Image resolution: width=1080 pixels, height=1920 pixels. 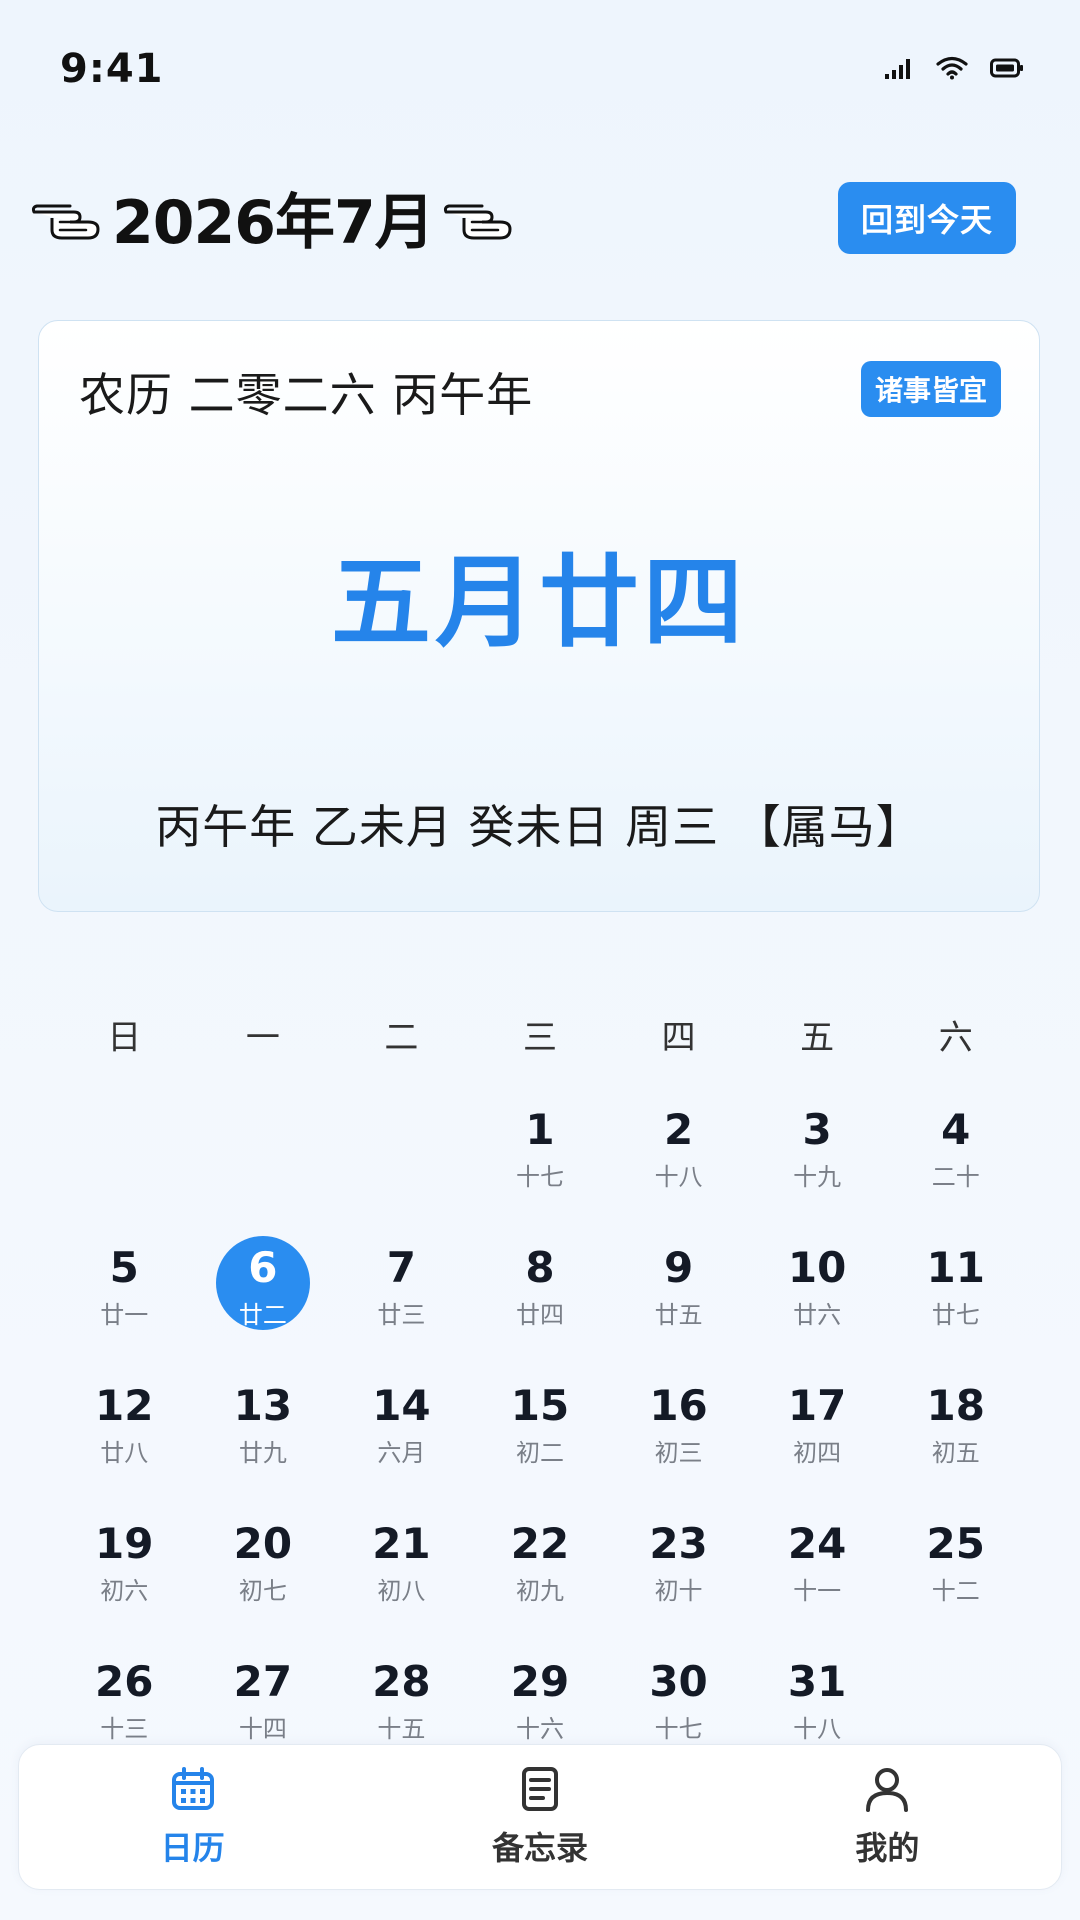 I want to click on user-icon, so click(x=887, y=1790).